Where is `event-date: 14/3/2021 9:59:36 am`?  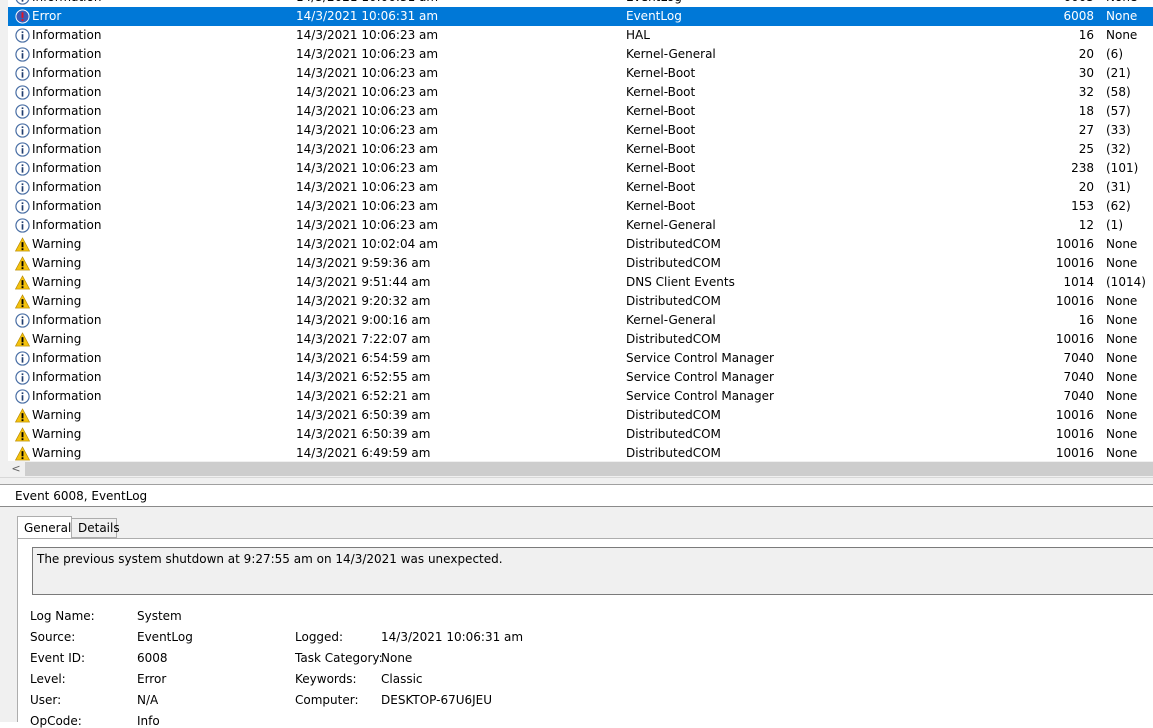
event-date: 14/3/2021 9:59:36 am is located at coordinates (363, 263).